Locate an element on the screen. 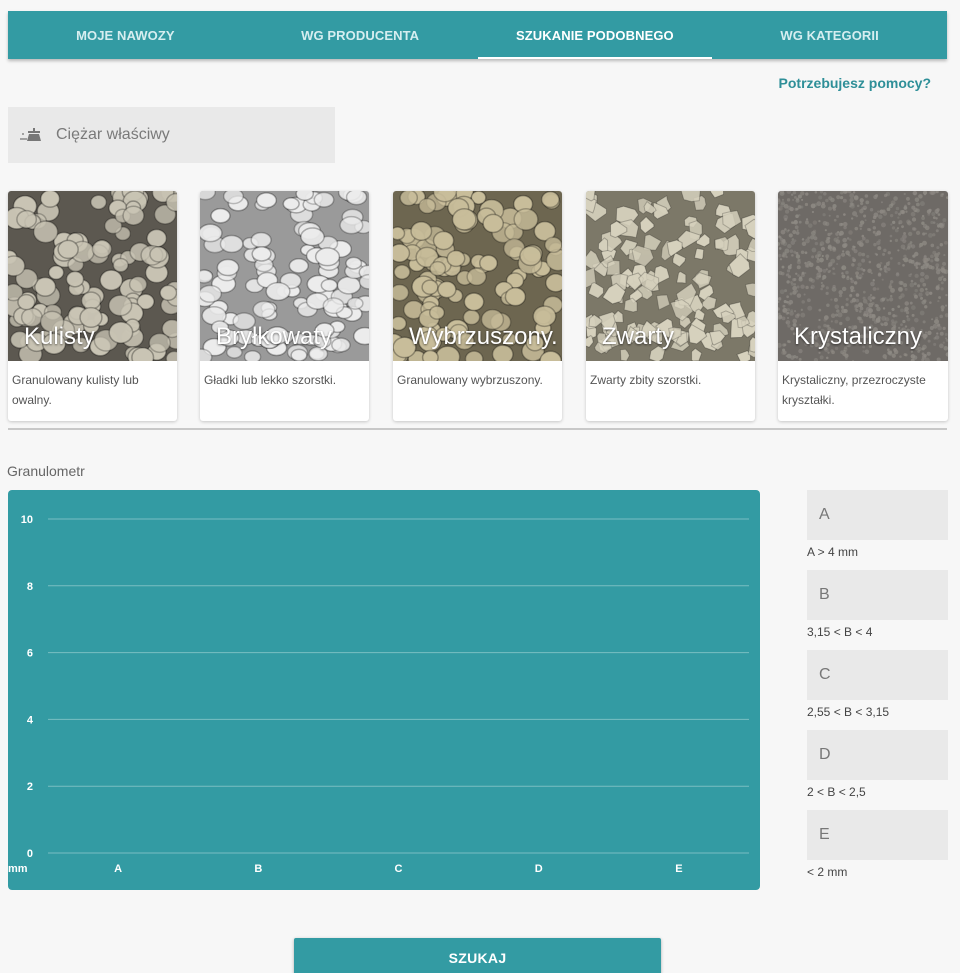 The width and height of the screenshot is (960, 973). y-tick-label: 0 is located at coordinates (30, 854).